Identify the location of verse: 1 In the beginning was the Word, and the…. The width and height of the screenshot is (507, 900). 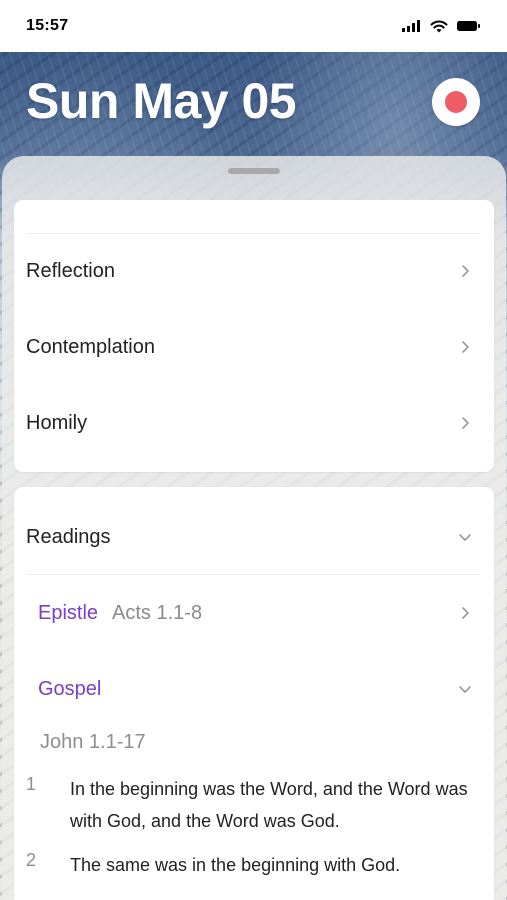
(250, 805).